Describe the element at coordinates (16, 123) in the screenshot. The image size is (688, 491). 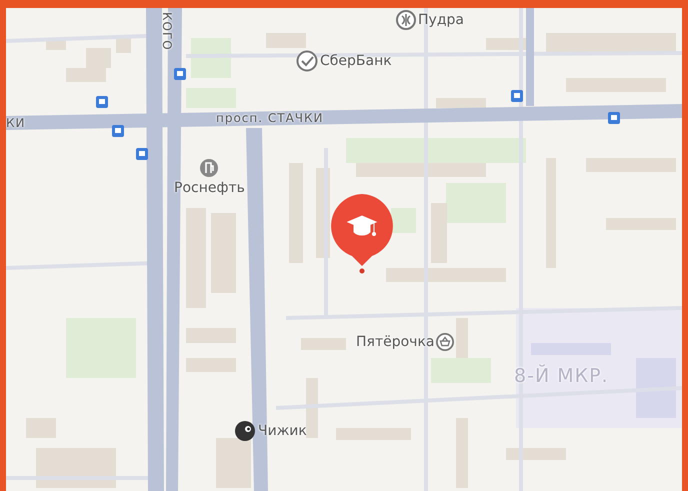
I see `street-label: КИ` at that location.